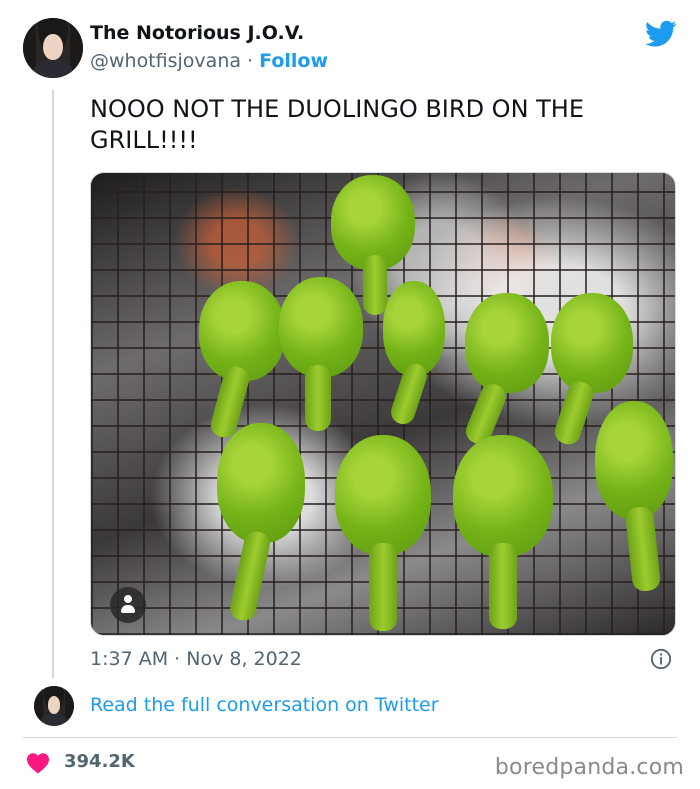 Image resolution: width=700 pixels, height=789 pixels. Describe the element at coordinates (53, 48) in the screenshot. I see `author-avatar` at that location.